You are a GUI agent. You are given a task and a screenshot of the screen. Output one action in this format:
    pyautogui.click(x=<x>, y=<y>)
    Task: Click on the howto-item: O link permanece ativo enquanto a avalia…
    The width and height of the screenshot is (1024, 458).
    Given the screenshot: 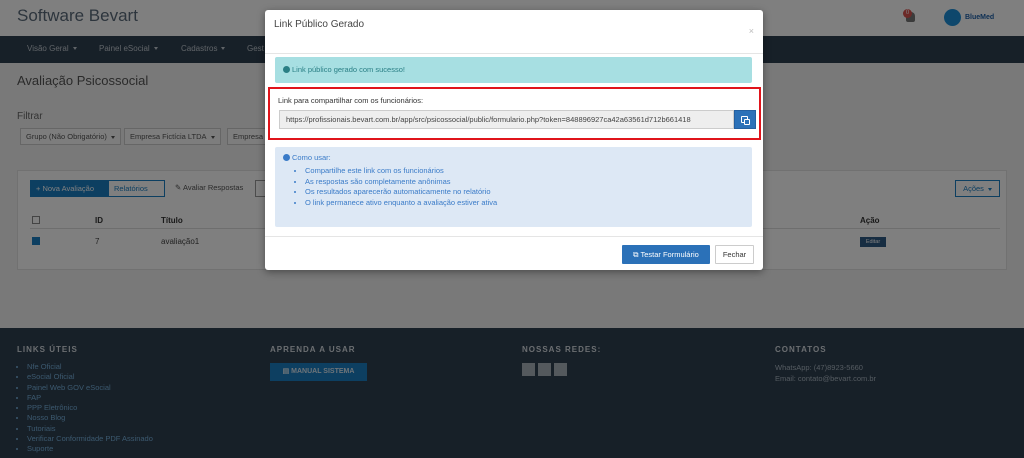 What is the action you would take?
    pyautogui.click(x=401, y=203)
    